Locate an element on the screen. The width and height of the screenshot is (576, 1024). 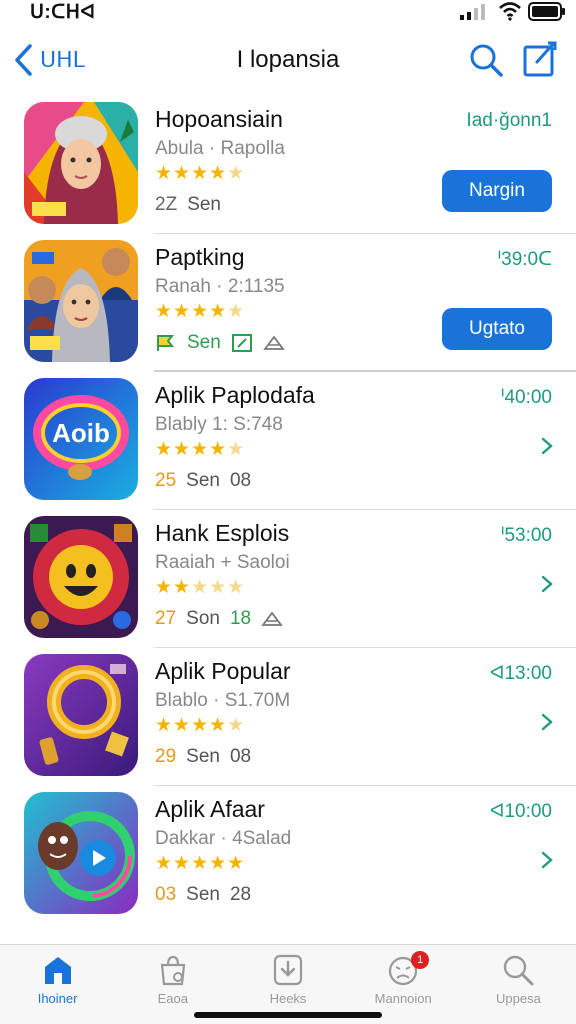
app-subtitle: Blablo · S1.70M is located at coordinates (223, 700).